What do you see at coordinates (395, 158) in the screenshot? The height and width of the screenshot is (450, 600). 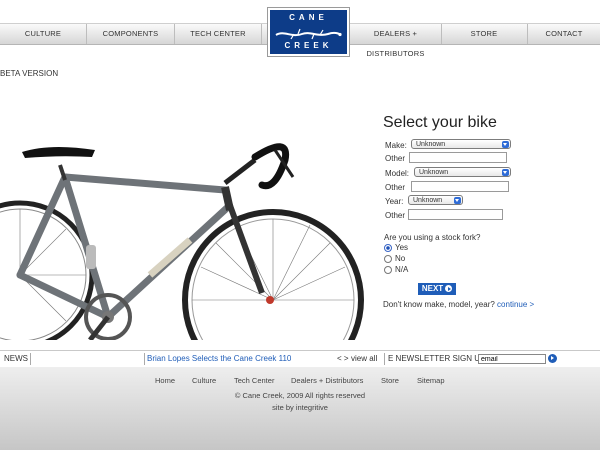 I see `make-other-label: Other` at bounding box center [395, 158].